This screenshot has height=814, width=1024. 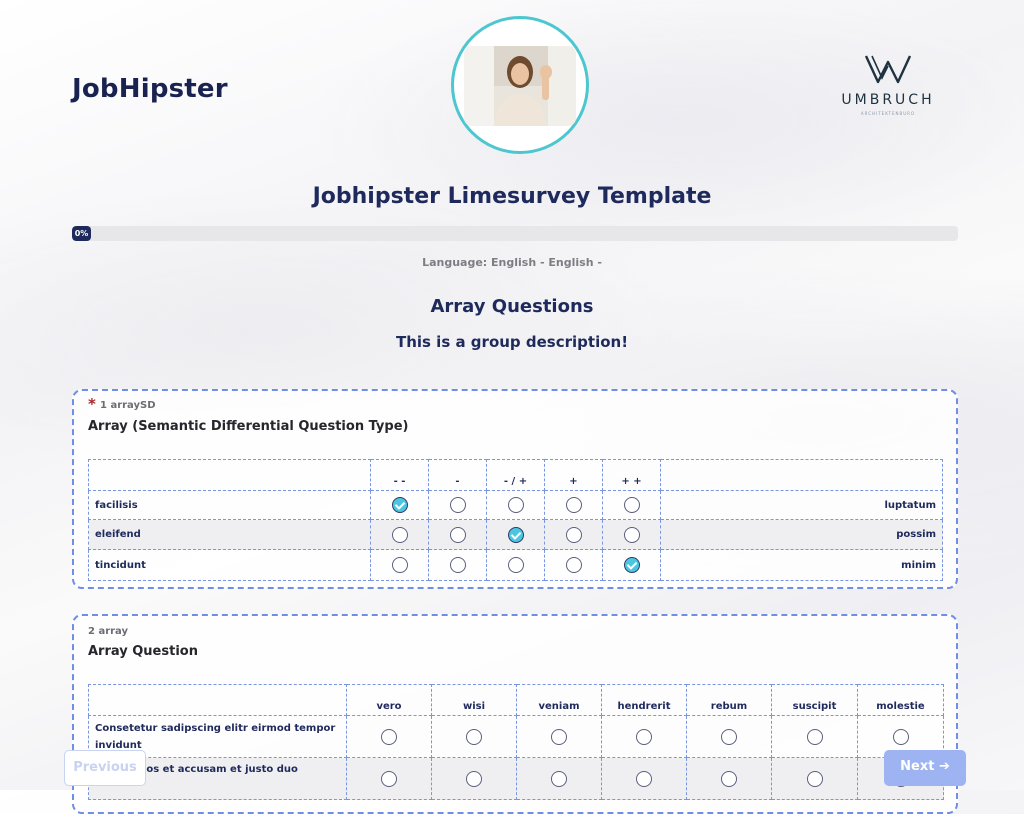 I want to click on column-header: molestie, so click(x=900, y=700).